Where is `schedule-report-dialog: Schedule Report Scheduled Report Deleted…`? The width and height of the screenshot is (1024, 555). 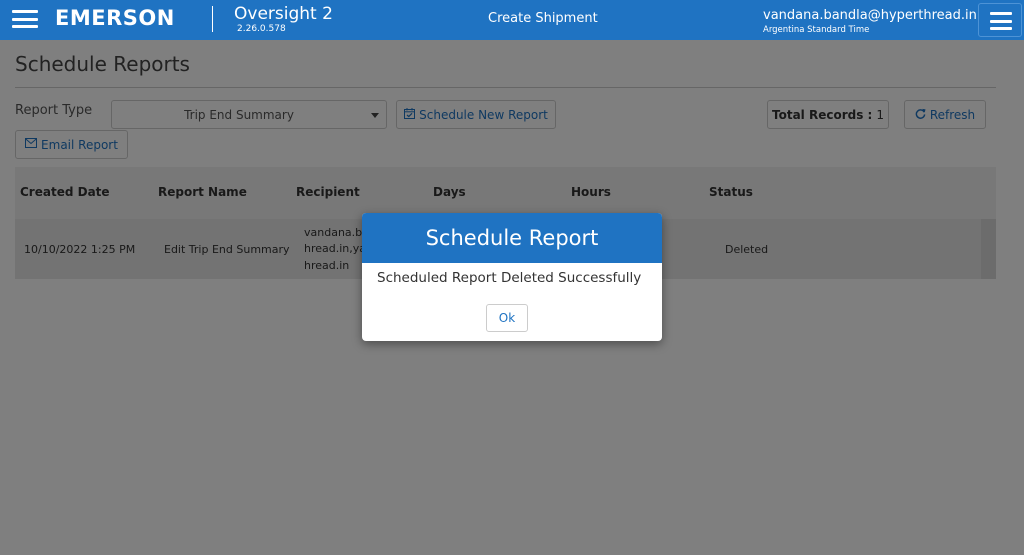 schedule-report-dialog: Schedule Report Scheduled Report Deleted… is located at coordinates (512, 277).